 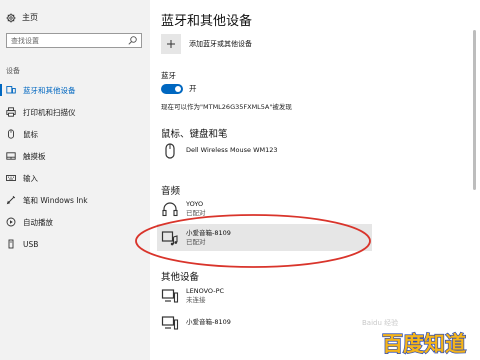 What do you see at coordinates (30, 134) in the screenshot?
I see `sidebar-item-label: 鼠标` at bounding box center [30, 134].